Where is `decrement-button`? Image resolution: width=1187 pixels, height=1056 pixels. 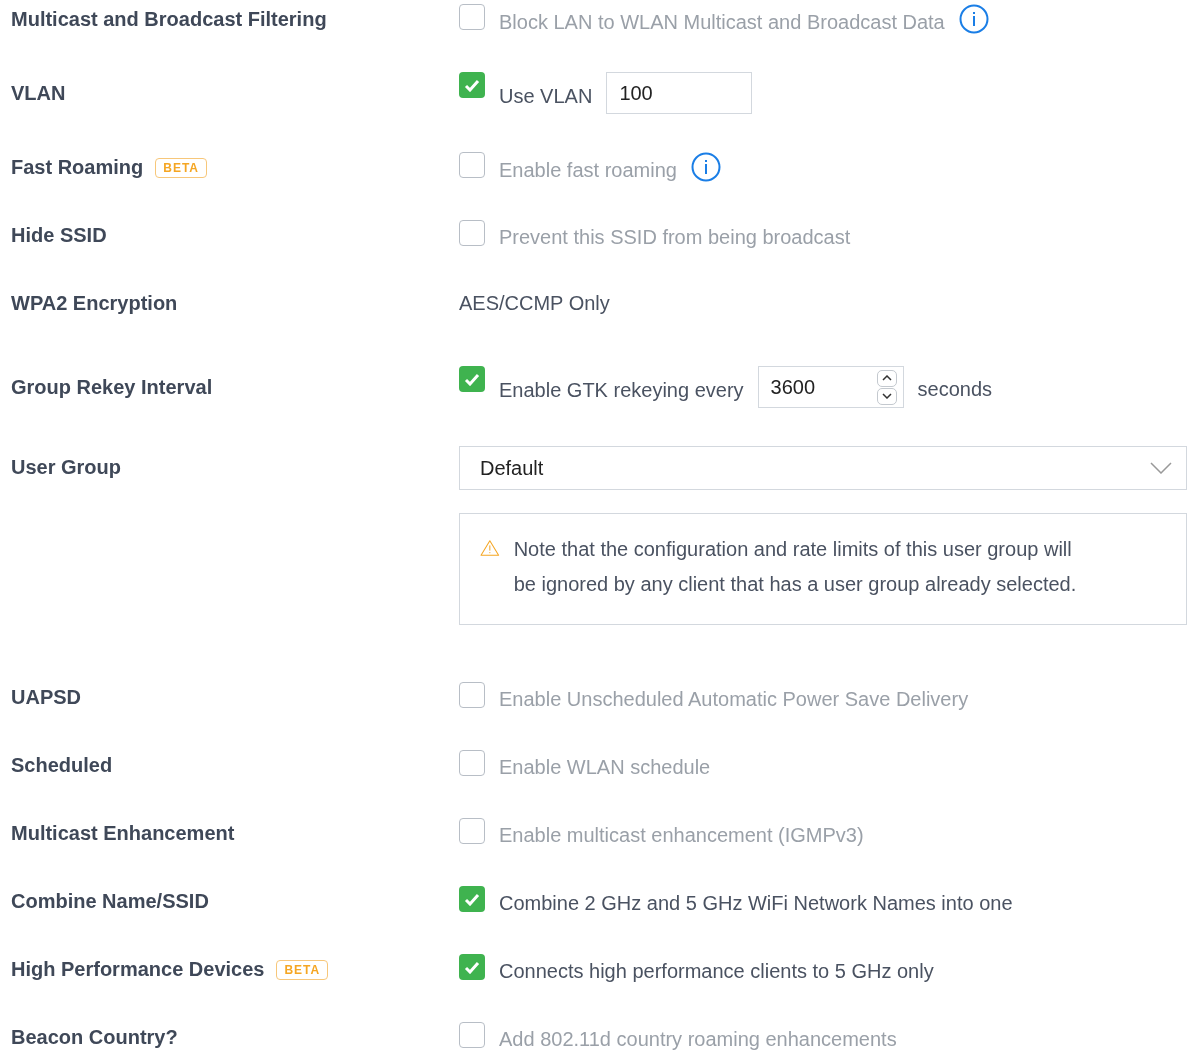 decrement-button is located at coordinates (886, 396).